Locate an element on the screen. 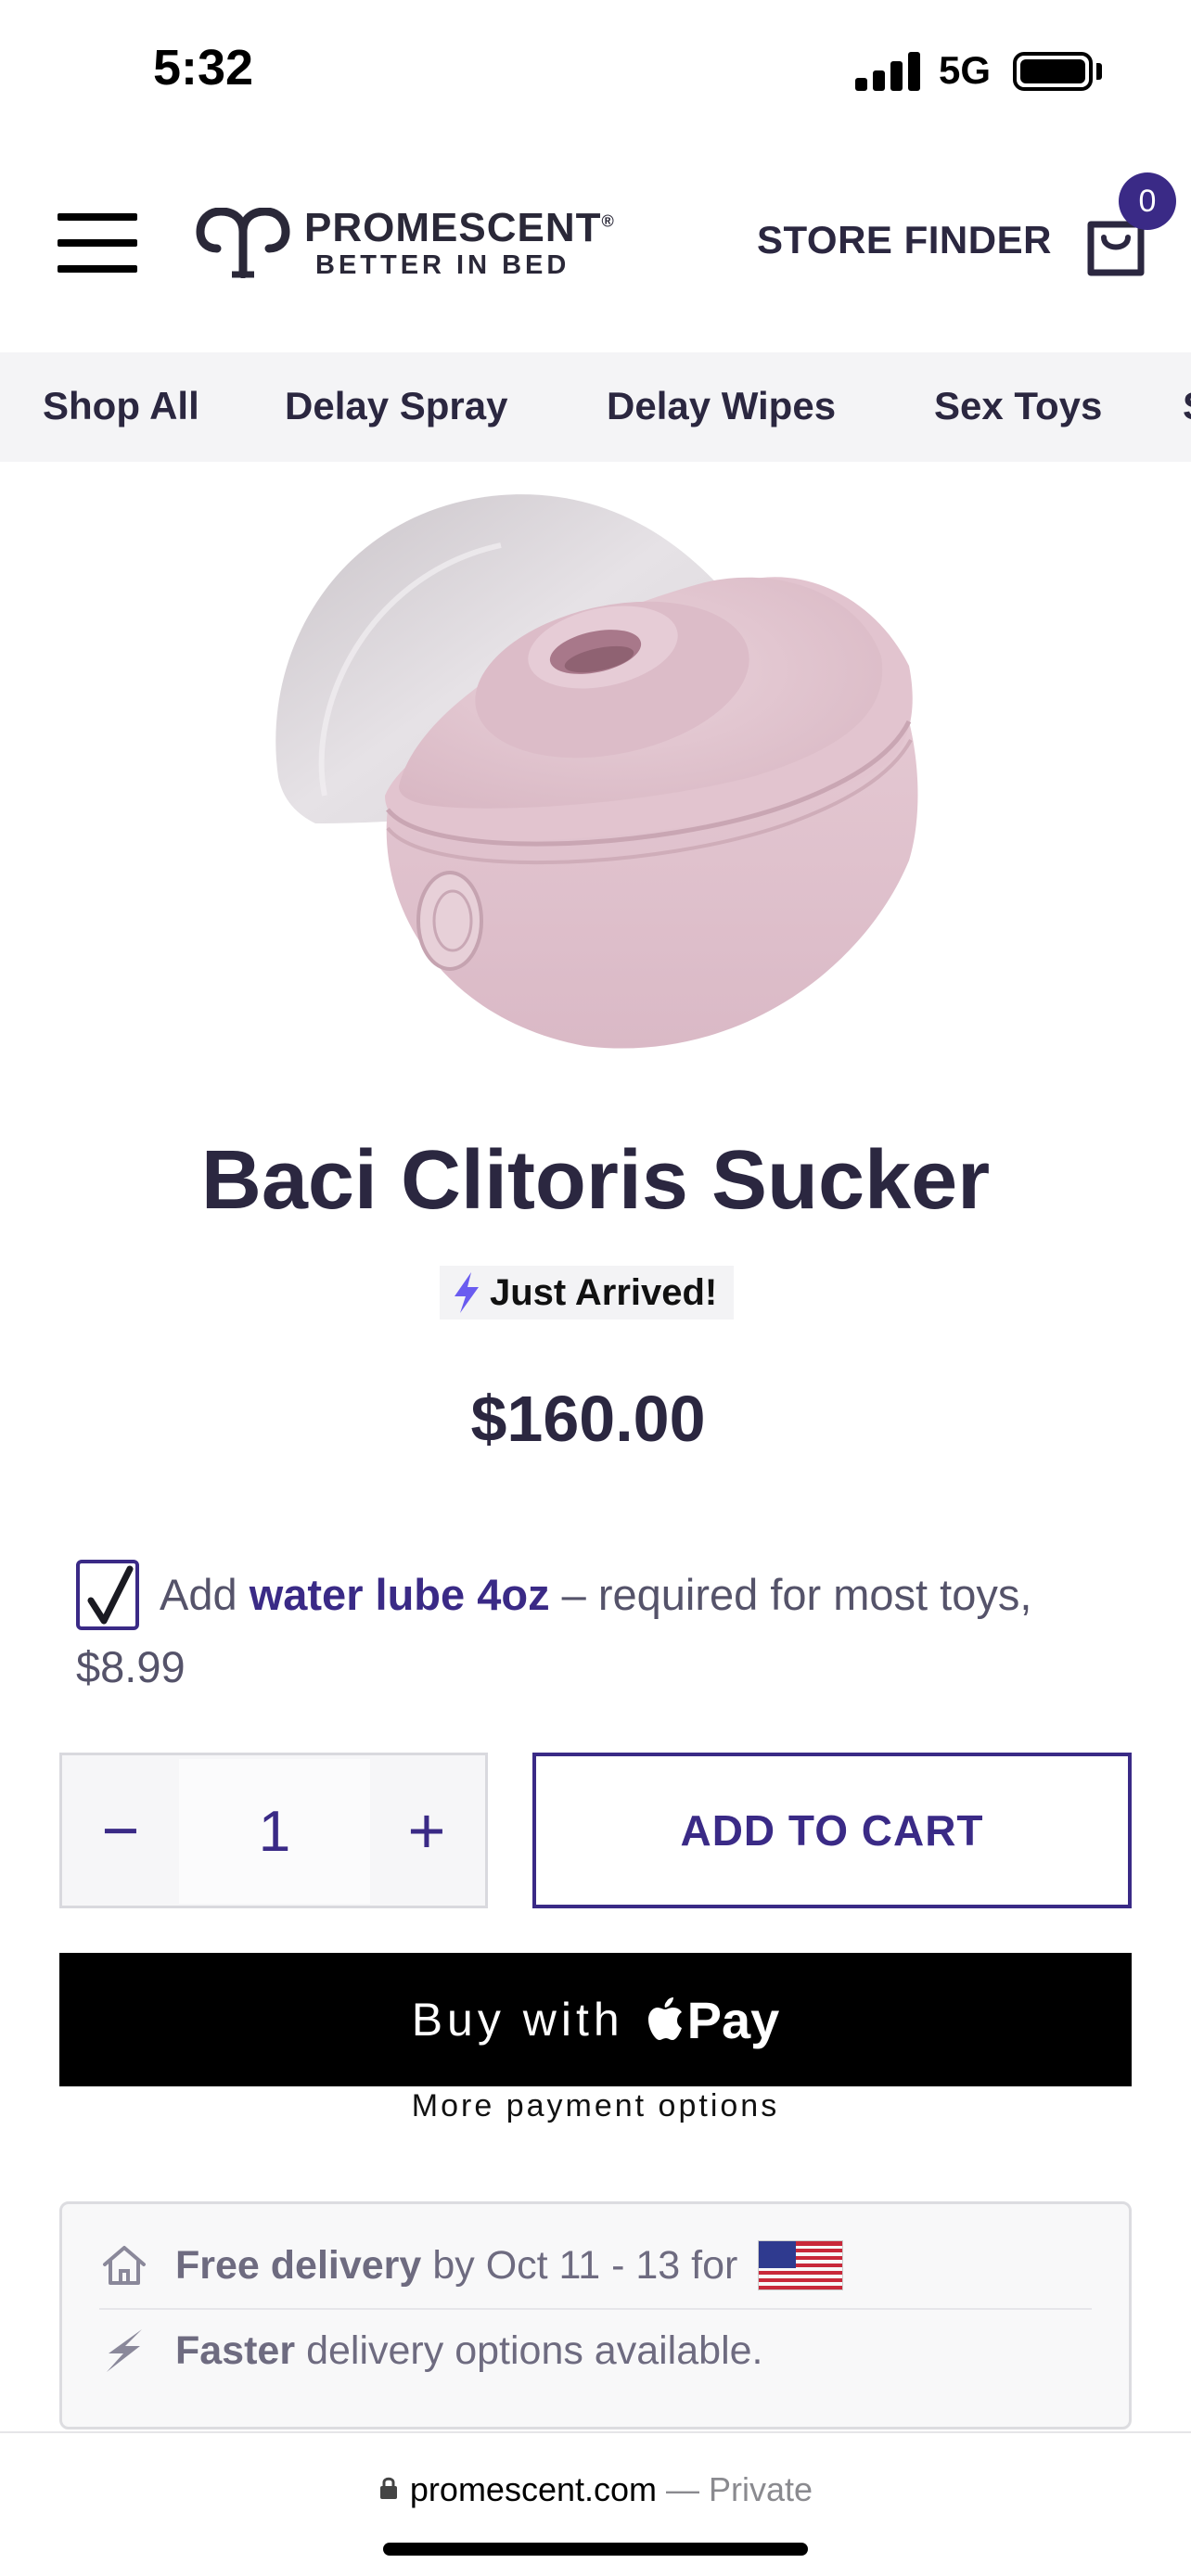 The image size is (1191, 2576). nav-next-item: S is located at coordinates (1187, 406).